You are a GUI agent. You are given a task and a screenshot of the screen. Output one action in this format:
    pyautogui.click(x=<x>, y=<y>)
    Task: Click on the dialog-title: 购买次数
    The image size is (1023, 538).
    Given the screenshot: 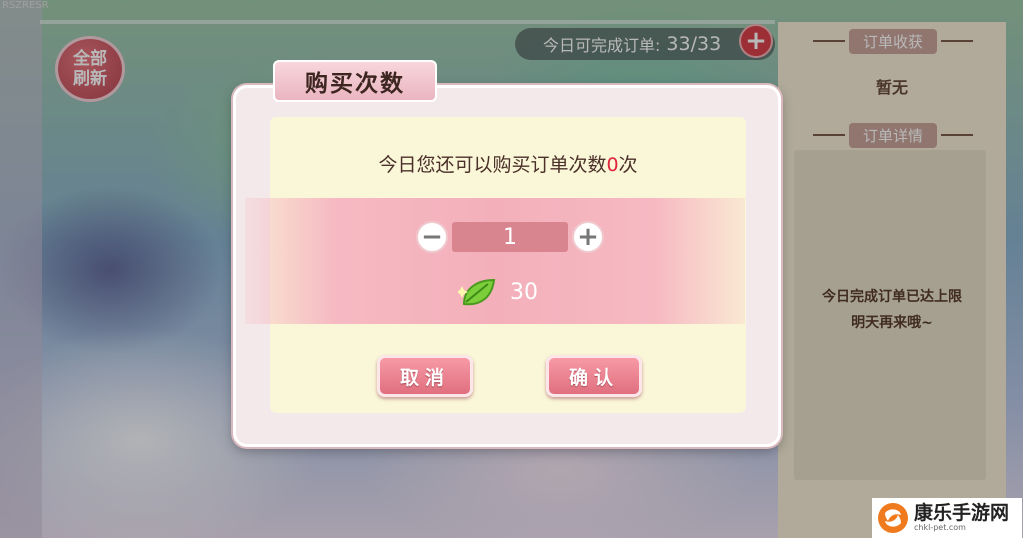 What is the action you would take?
    pyautogui.click(x=355, y=81)
    